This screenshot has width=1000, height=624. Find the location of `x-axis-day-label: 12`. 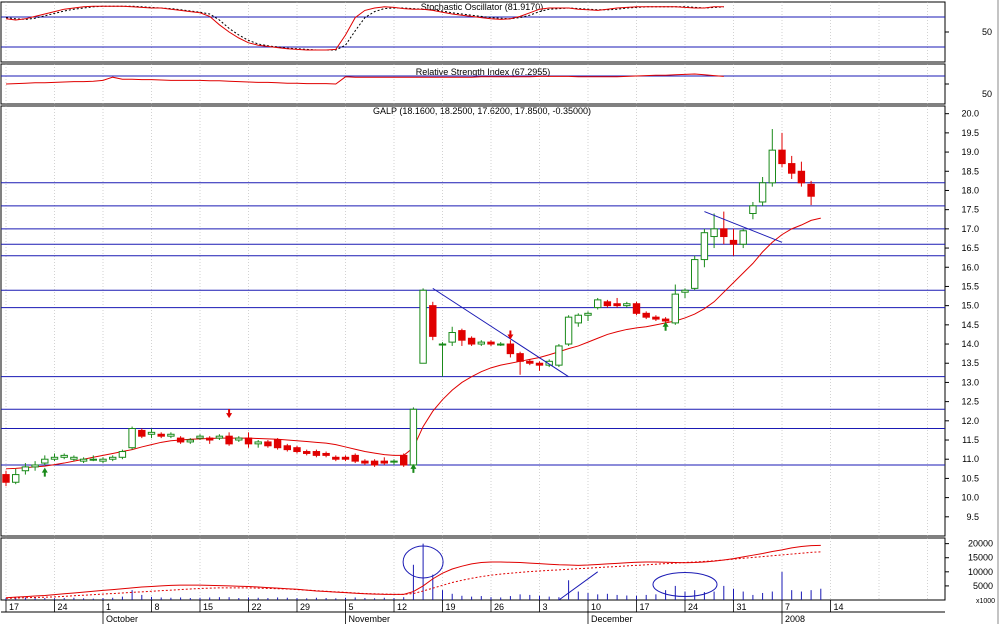

x-axis-day-label: 12 is located at coordinates (402, 607).